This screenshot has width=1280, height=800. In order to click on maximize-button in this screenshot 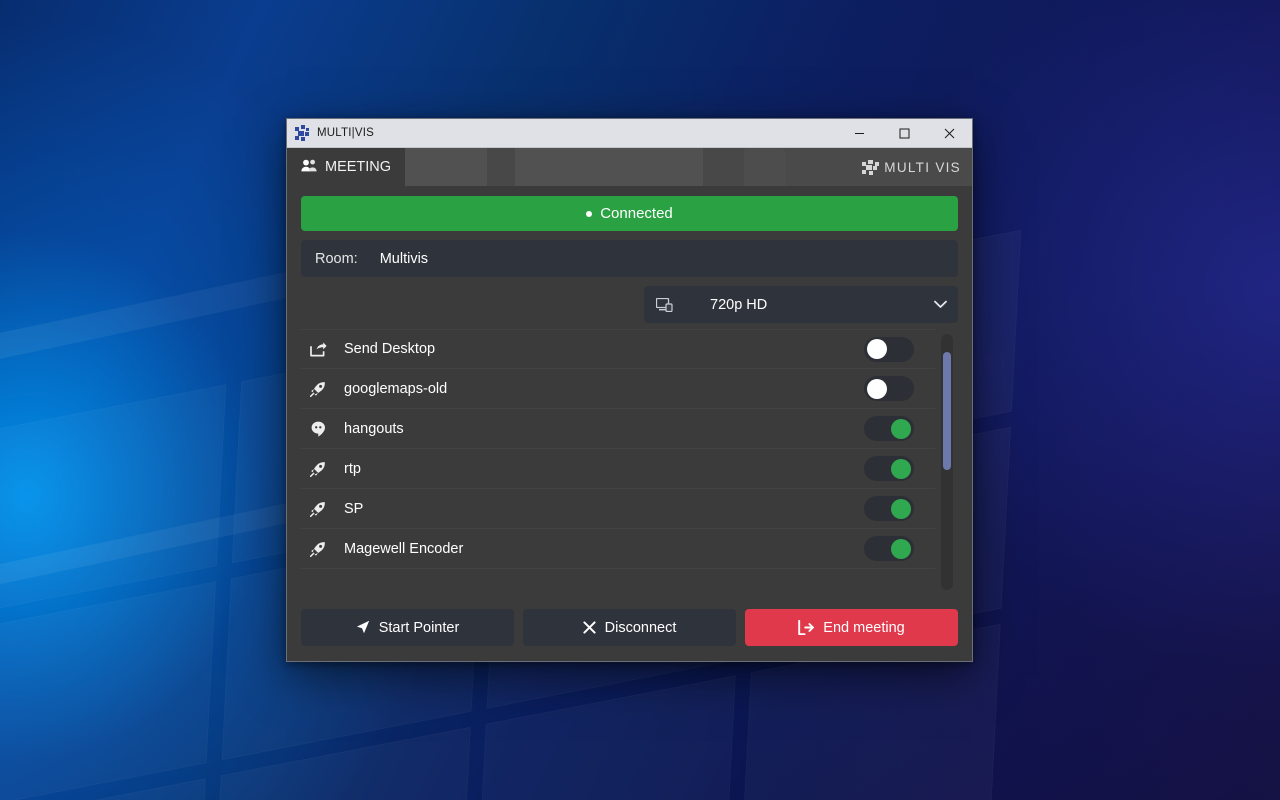, I will do `click(904, 133)`.